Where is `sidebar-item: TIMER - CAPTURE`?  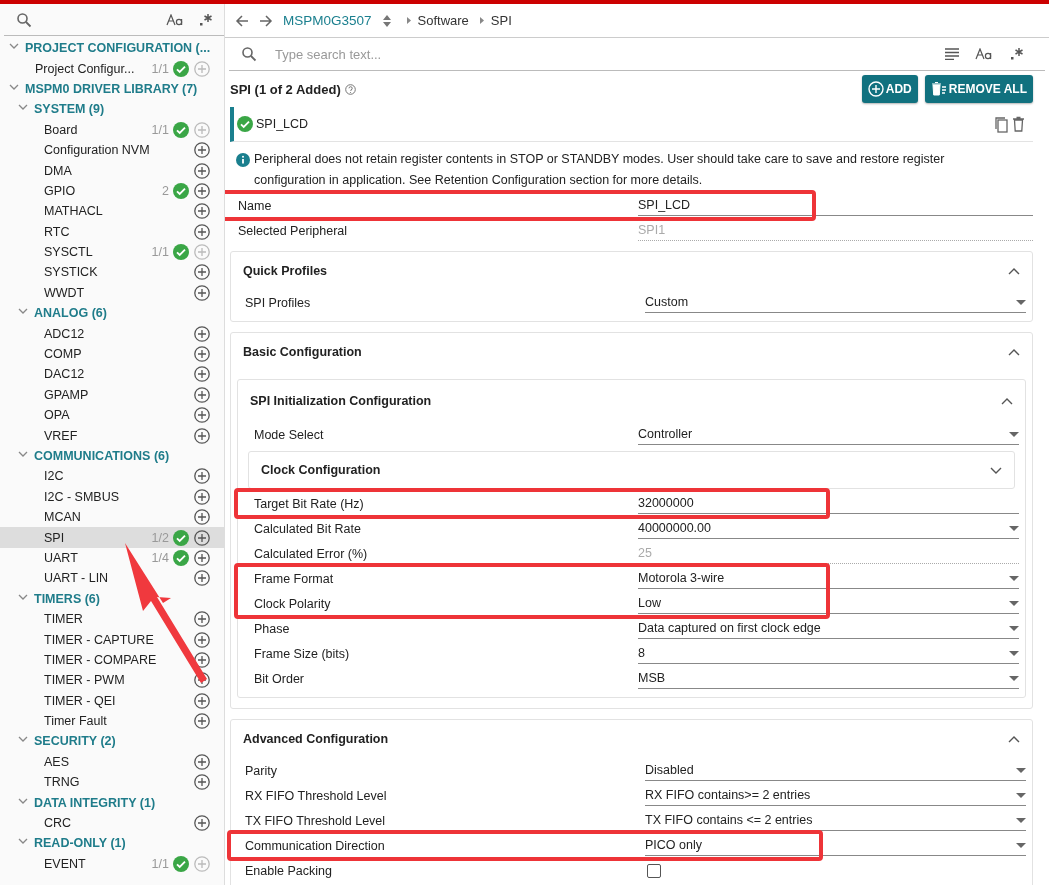
sidebar-item: TIMER - CAPTURE is located at coordinates (112, 639).